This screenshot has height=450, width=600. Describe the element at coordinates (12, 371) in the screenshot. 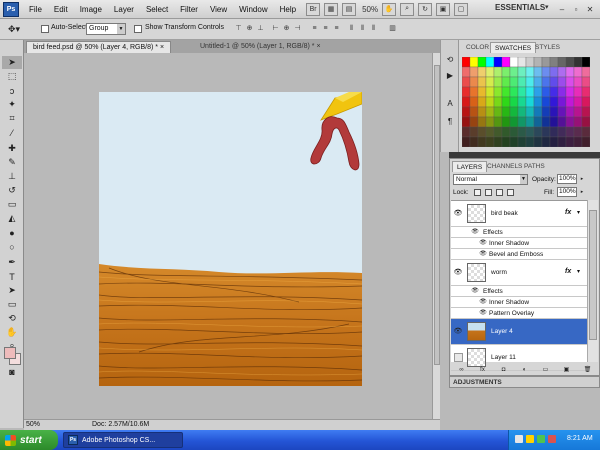

I see `quick-mask-icon: ◙` at that location.